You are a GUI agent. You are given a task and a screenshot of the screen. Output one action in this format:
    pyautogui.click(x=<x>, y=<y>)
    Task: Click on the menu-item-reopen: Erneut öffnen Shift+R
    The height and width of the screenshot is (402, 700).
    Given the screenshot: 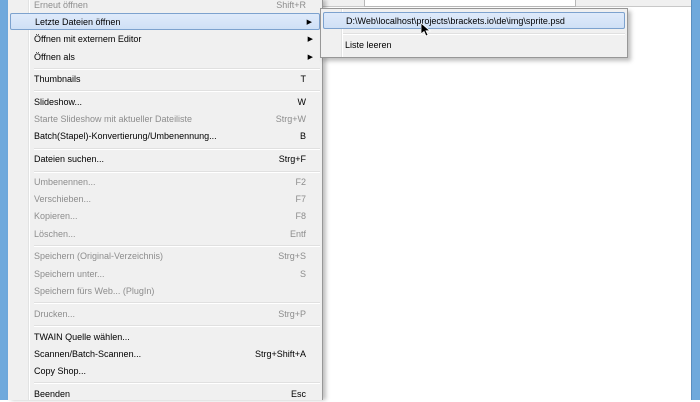 What is the action you would take?
    pyautogui.click(x=165, y=6)
    